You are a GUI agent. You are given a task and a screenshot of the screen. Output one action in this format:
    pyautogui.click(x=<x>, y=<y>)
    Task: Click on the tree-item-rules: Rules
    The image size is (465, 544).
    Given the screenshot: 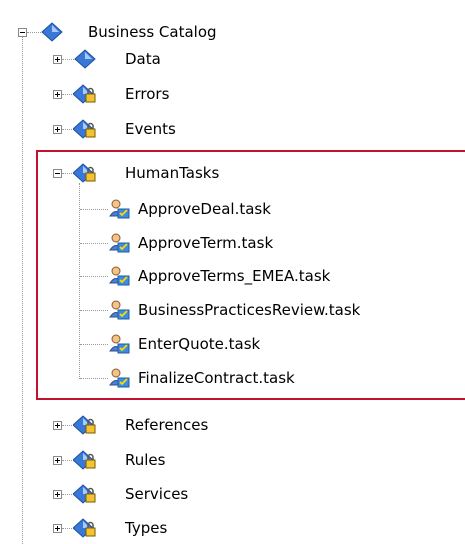 What is the action you would take?
    pyautogui.click(x=145, y=460)
    